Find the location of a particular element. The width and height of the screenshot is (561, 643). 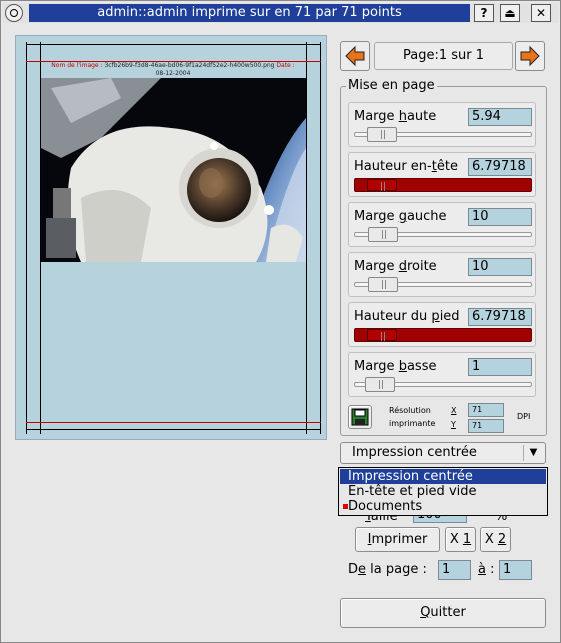

page-range-to-field: 1 is located at coordinates (515, 570).